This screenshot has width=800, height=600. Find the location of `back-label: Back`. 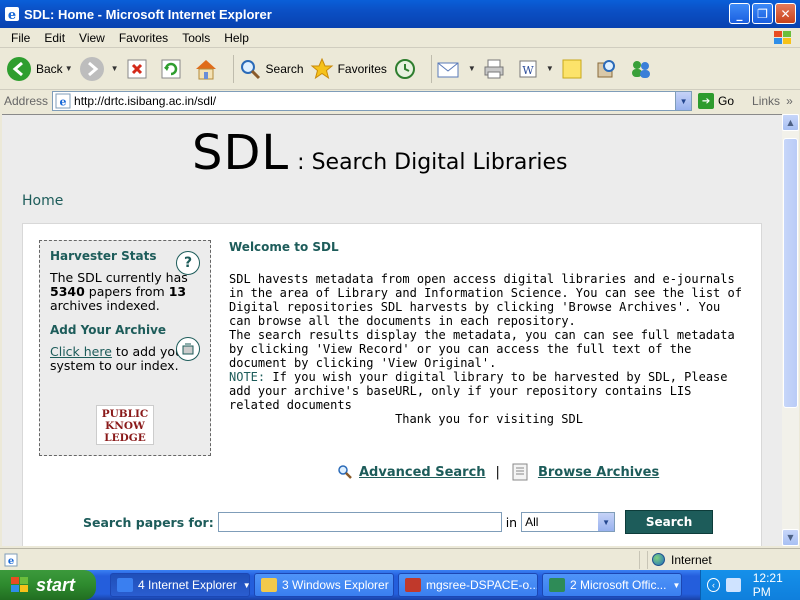

back-label: Back is located at coordinates (49, 68).